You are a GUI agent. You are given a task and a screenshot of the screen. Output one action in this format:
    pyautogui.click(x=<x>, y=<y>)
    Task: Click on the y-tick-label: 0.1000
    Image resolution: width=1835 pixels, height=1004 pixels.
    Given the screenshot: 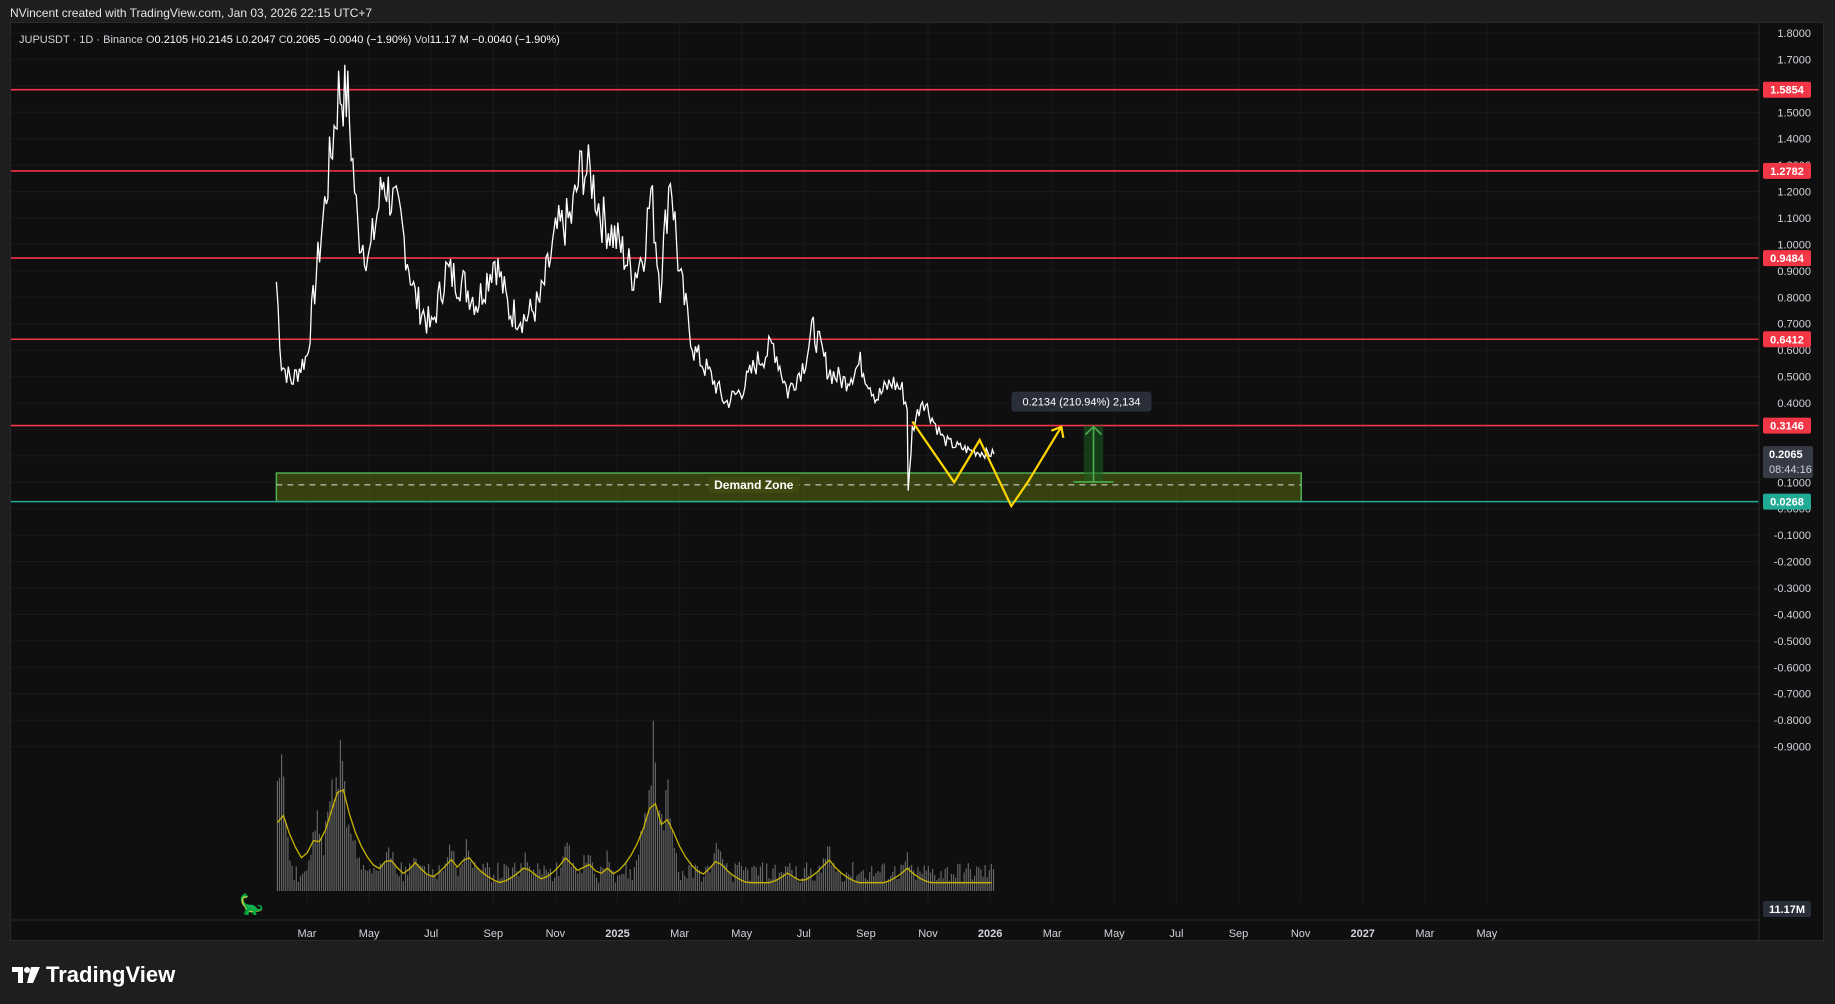 What is the action you would take?
    pyautogui.click(x=1794, y=483)
    